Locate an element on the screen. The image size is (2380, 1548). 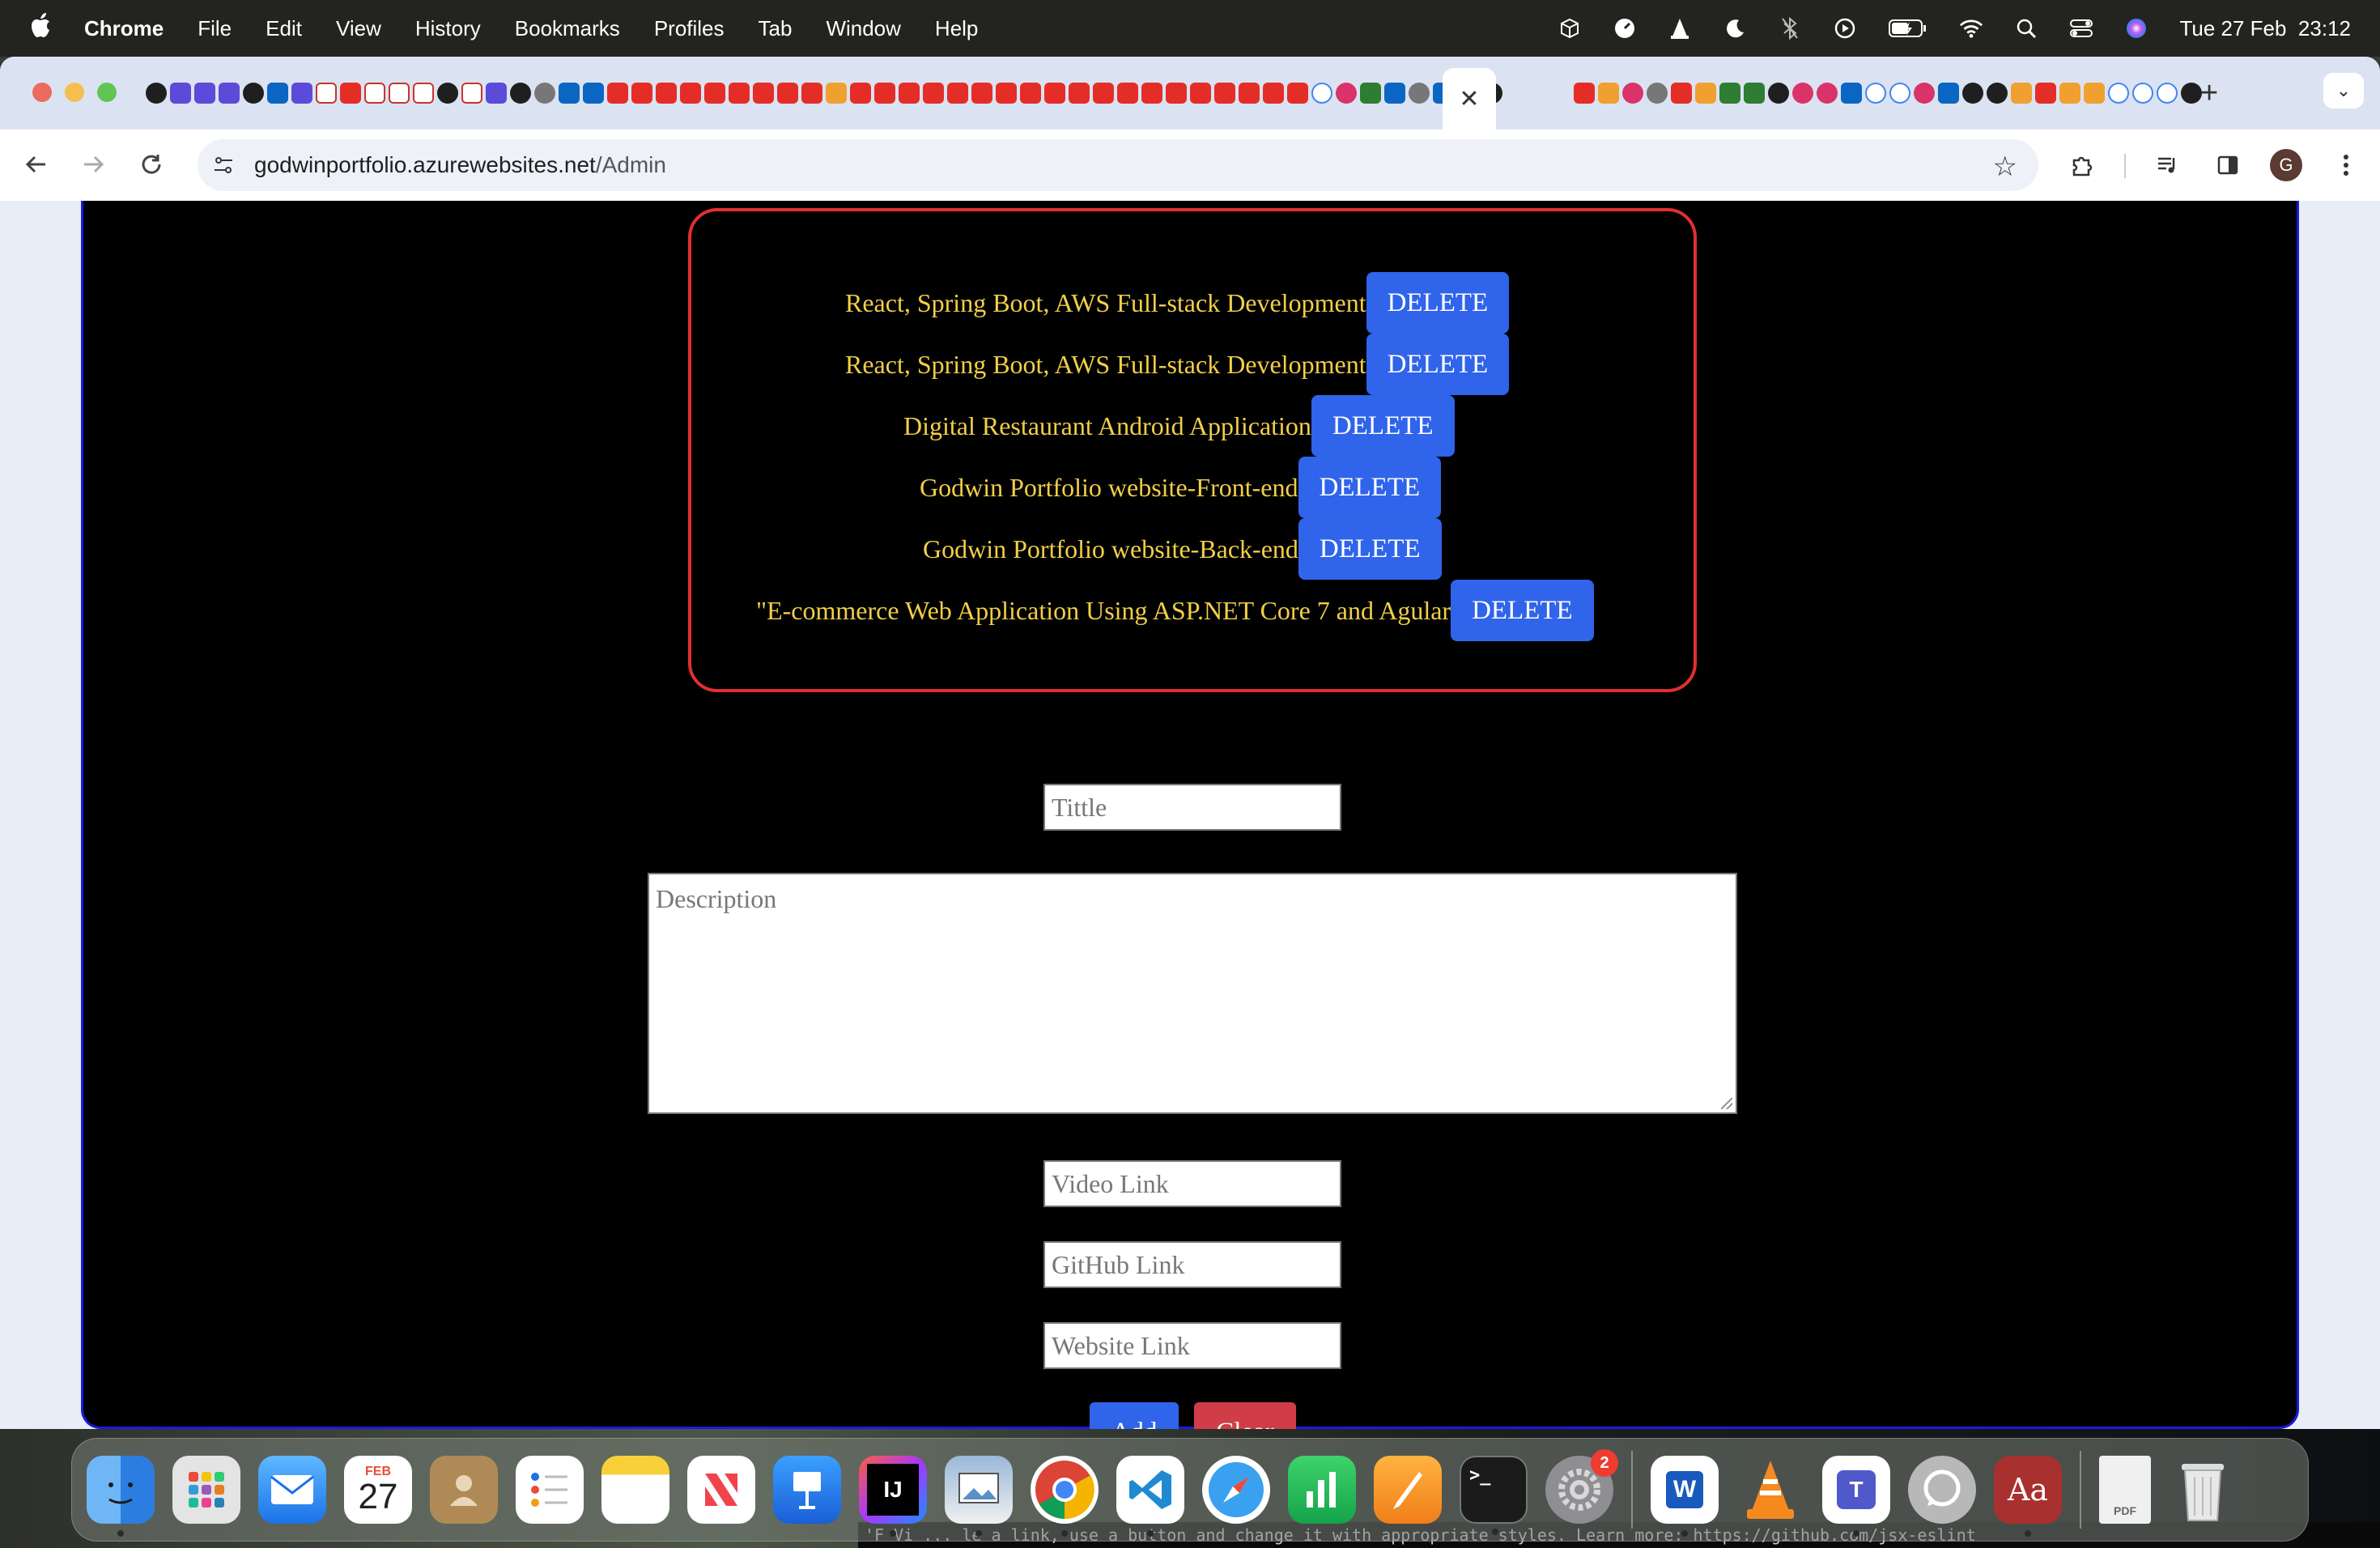
calendar-icon: FEB 27 is located at coordinates (378, 1490).